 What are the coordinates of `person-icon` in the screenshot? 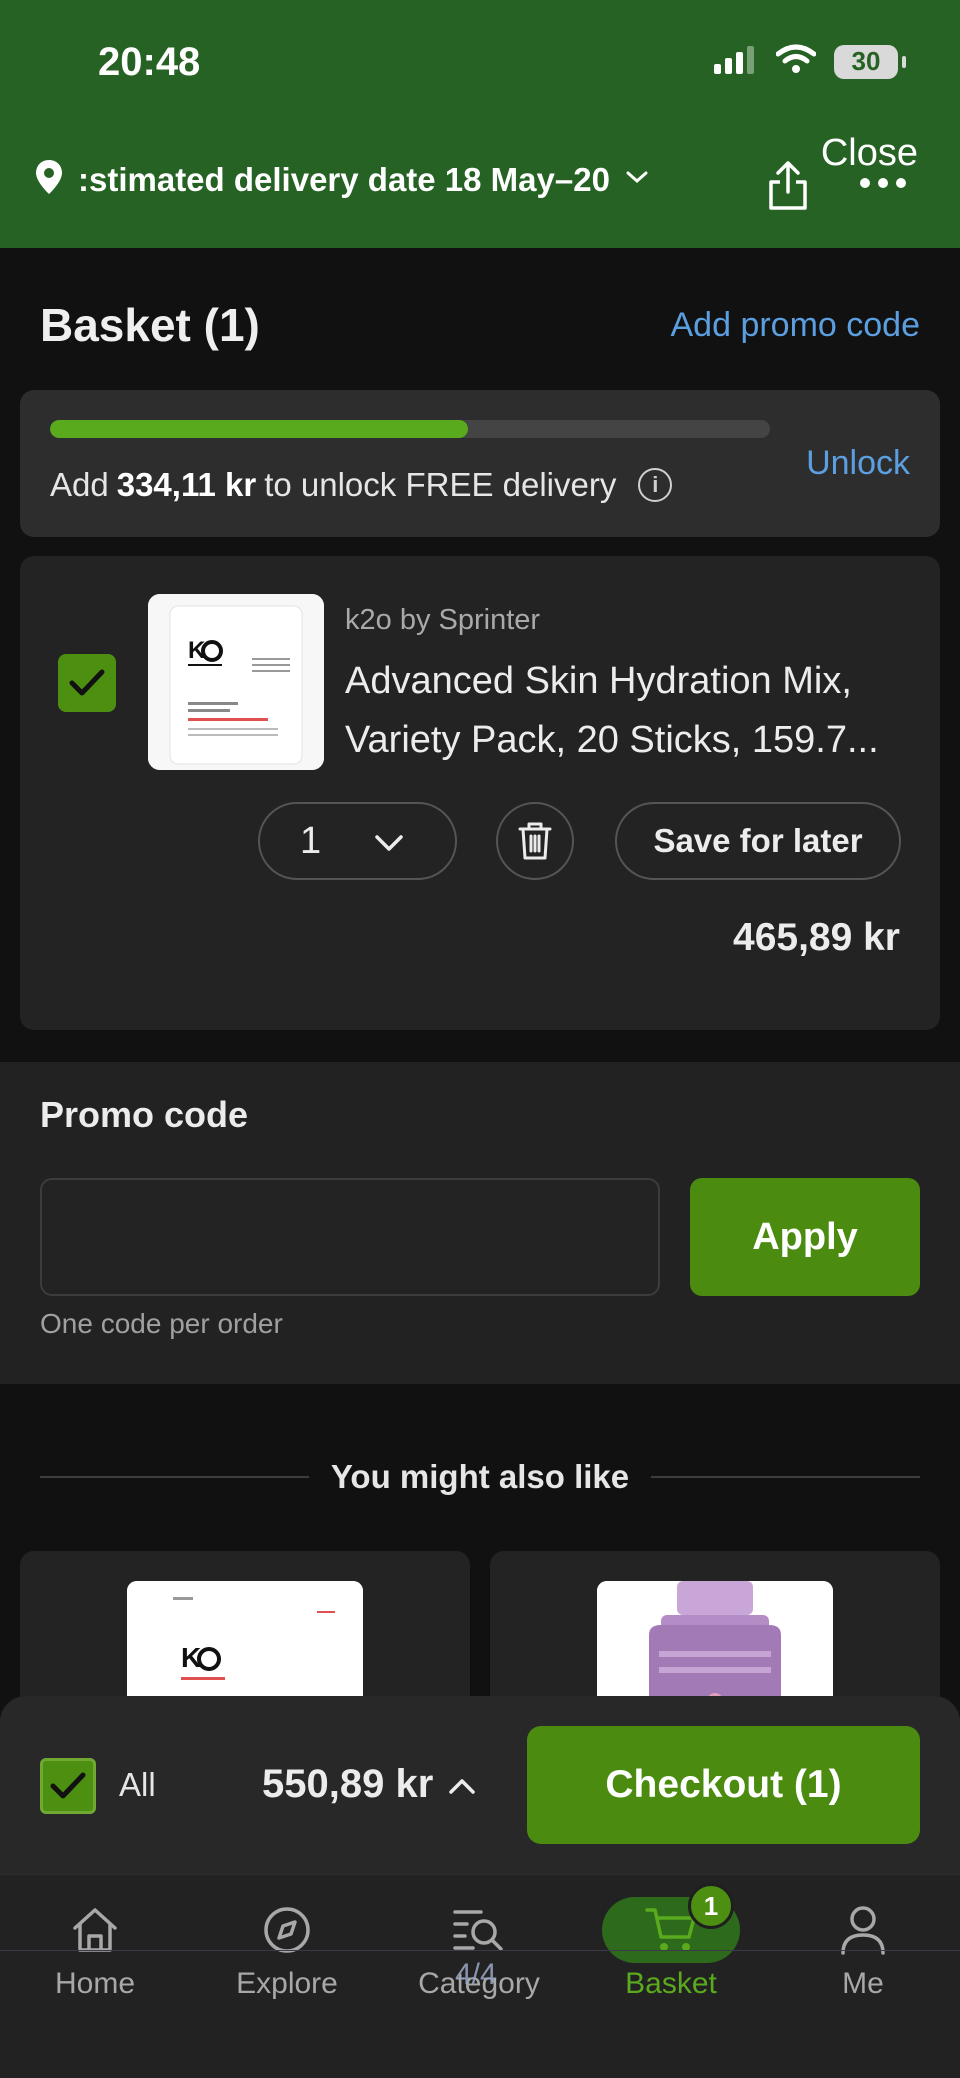 It's located at (863, 1930).